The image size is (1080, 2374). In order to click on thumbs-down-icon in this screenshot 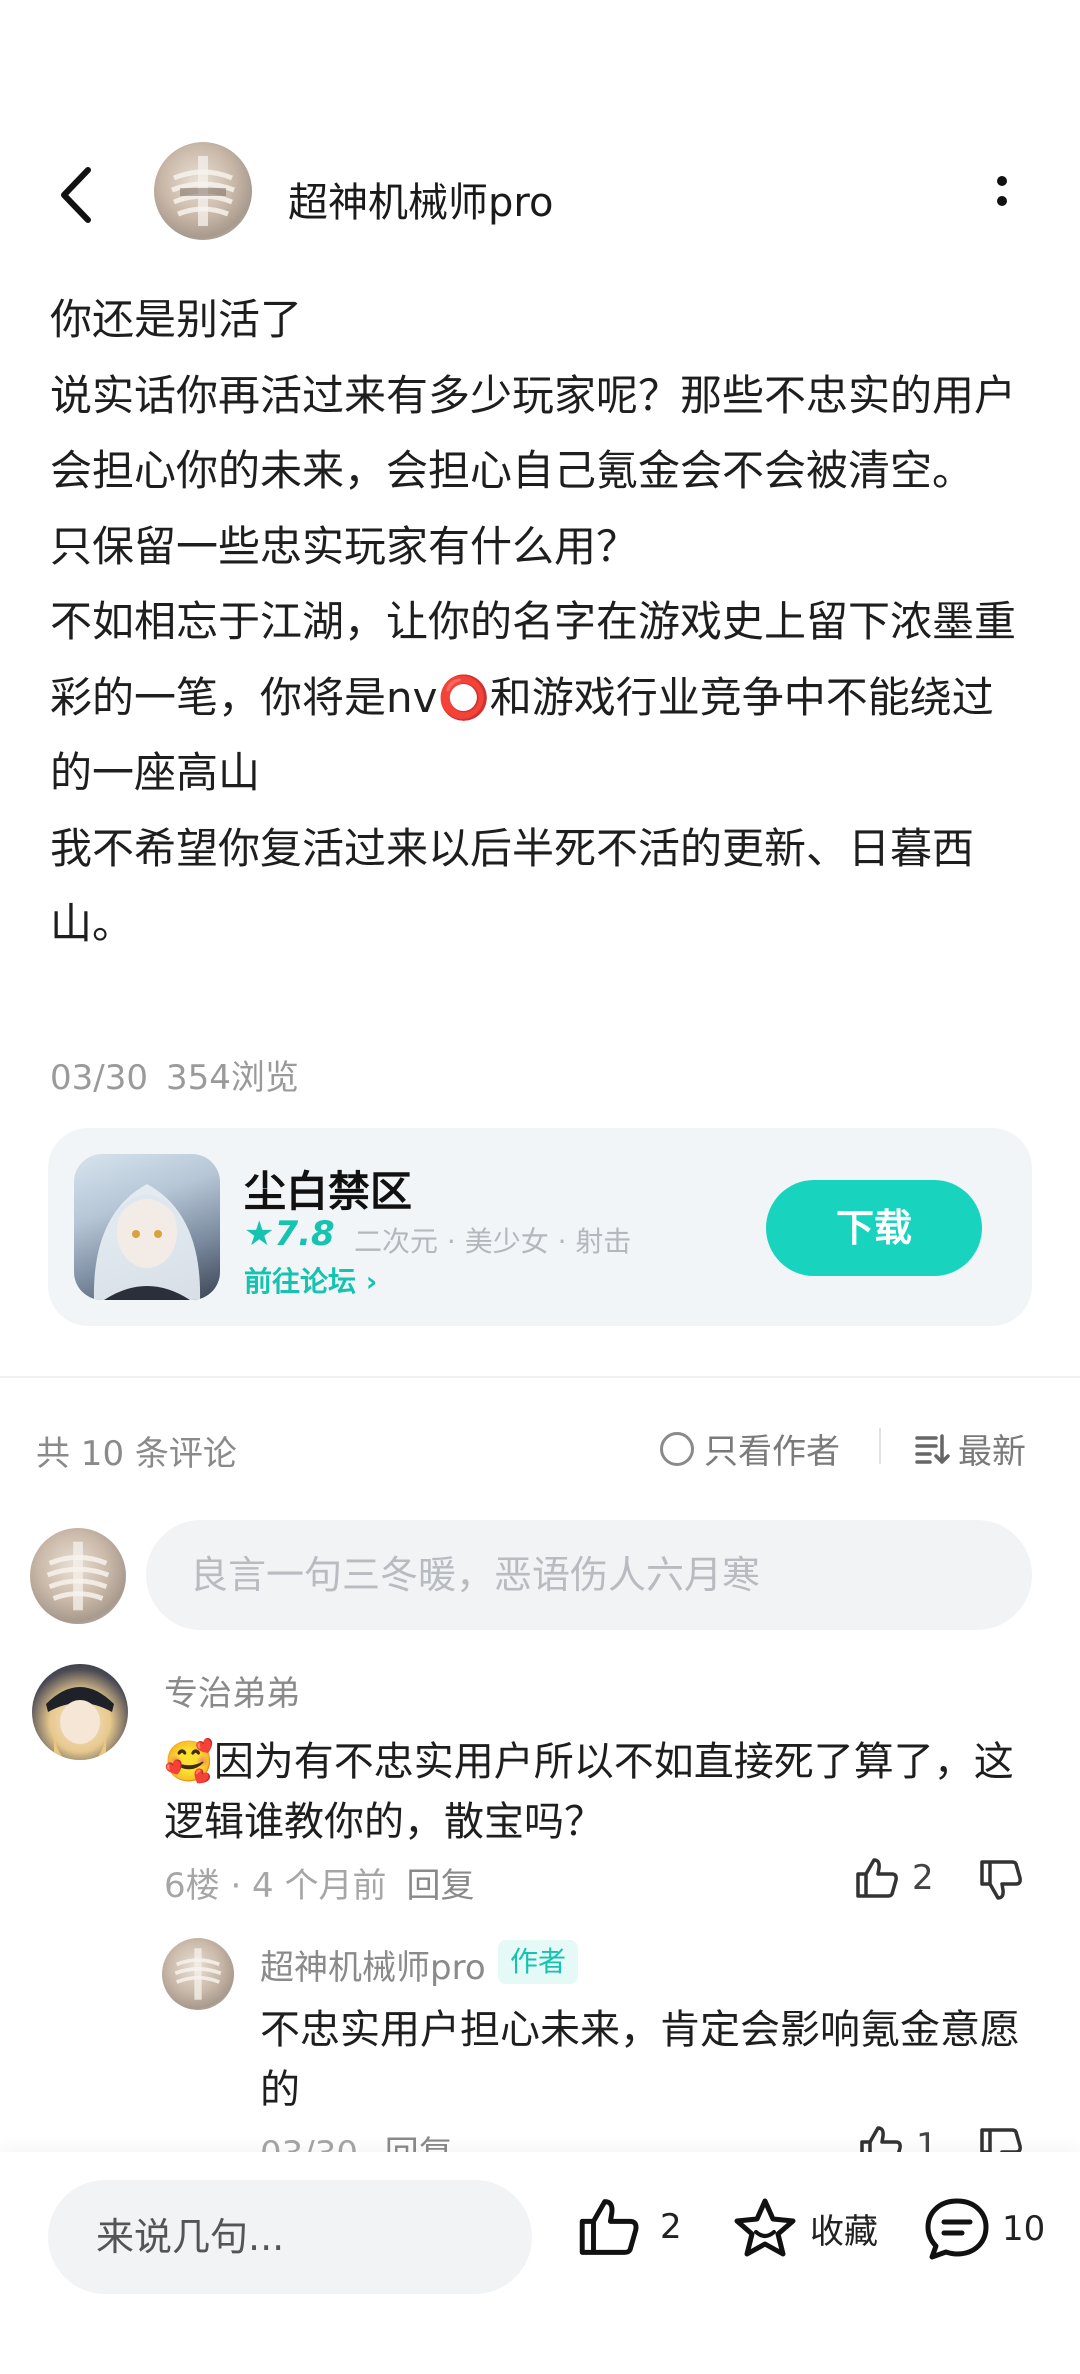, I will do `click(1001, 1880)`.